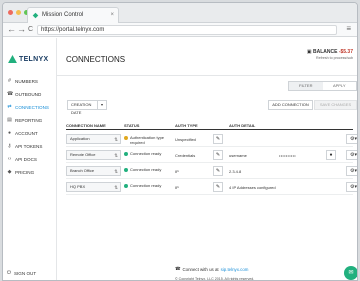 This screenshot has width=360, height=281. Describe the element at coordinates (26, 81) in the screenshot. I see `sidebar-item-label: NUMBERS` at that location.